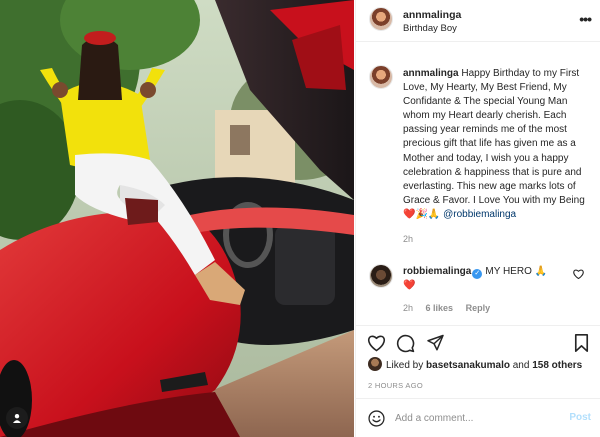 The image size is (600, 437). I want to click on comment-input, so click(475, 418).